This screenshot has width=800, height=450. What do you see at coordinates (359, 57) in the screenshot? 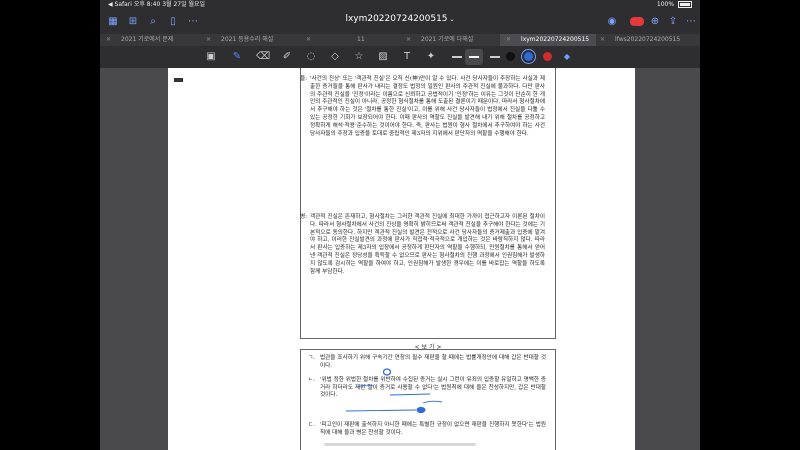
I see `sticker-icon: ☆` at bounding box center [359, 57].